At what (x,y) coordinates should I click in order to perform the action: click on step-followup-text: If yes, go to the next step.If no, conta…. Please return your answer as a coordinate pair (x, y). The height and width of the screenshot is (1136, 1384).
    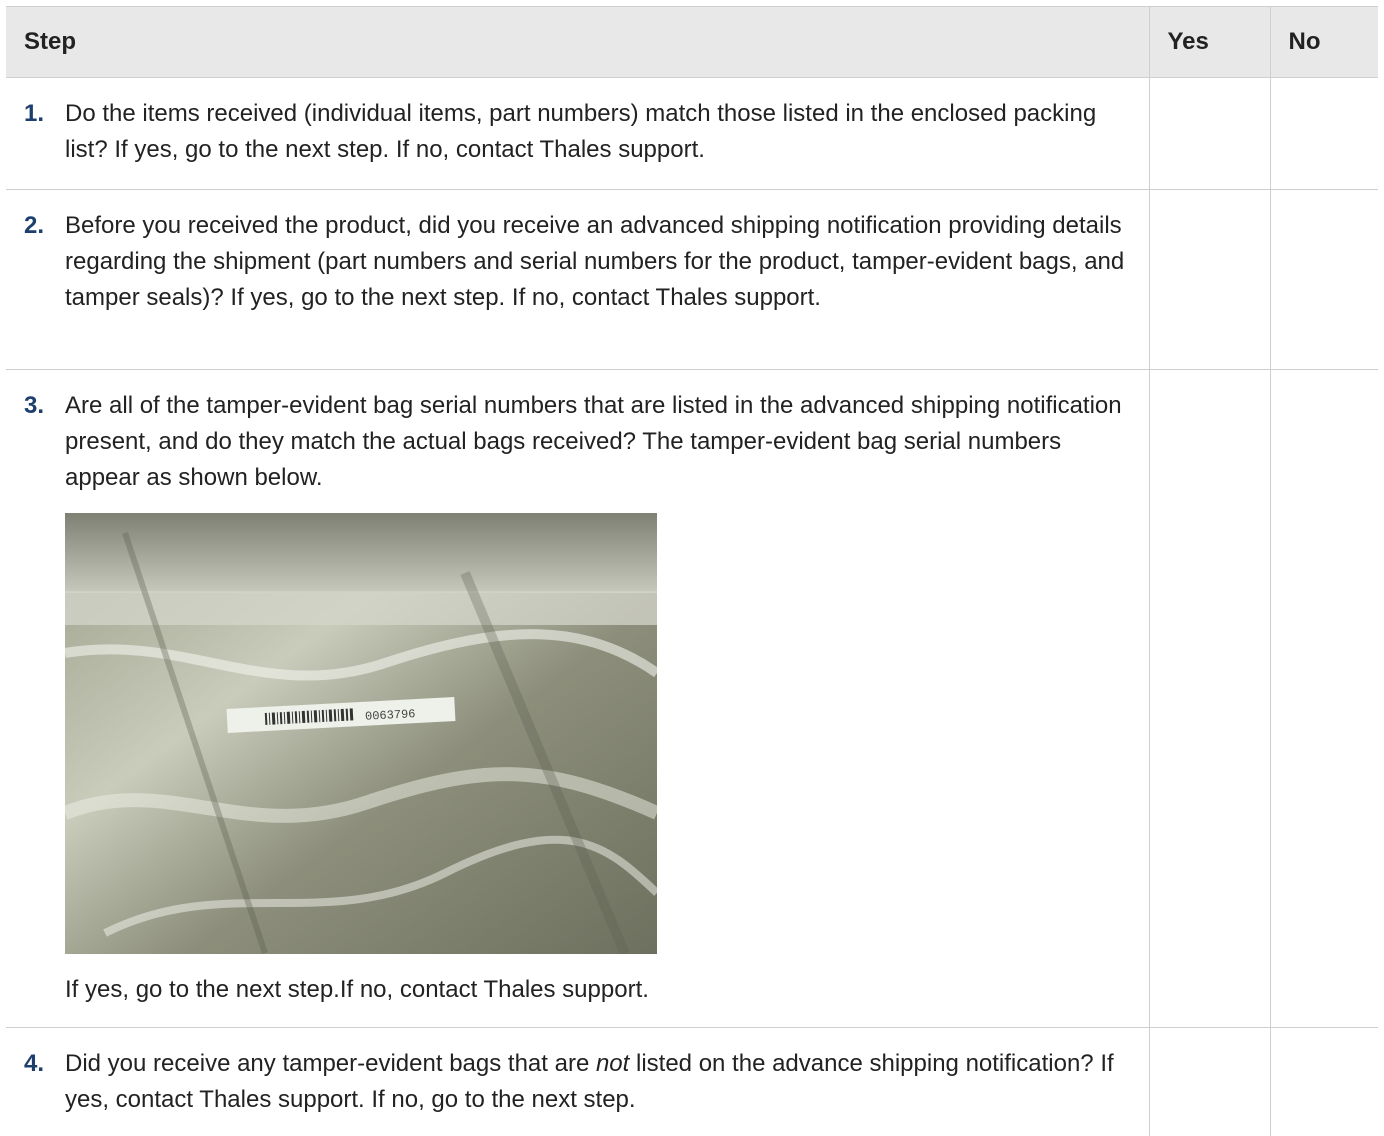
    Looking at the image, I should click on (357, 989).